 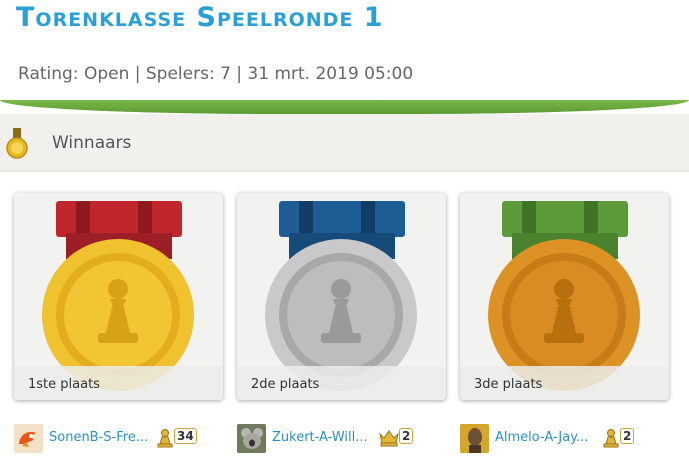 I want to click on page-title: Torenklasse Speelronde 1, so click(x=200, y=17).